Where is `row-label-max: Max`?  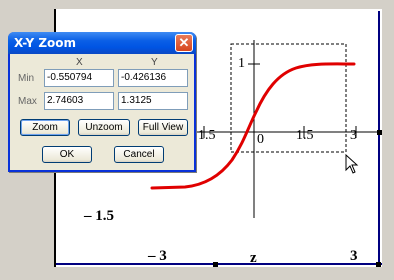
row-label-max: Max is located at coordinates (27, 101).